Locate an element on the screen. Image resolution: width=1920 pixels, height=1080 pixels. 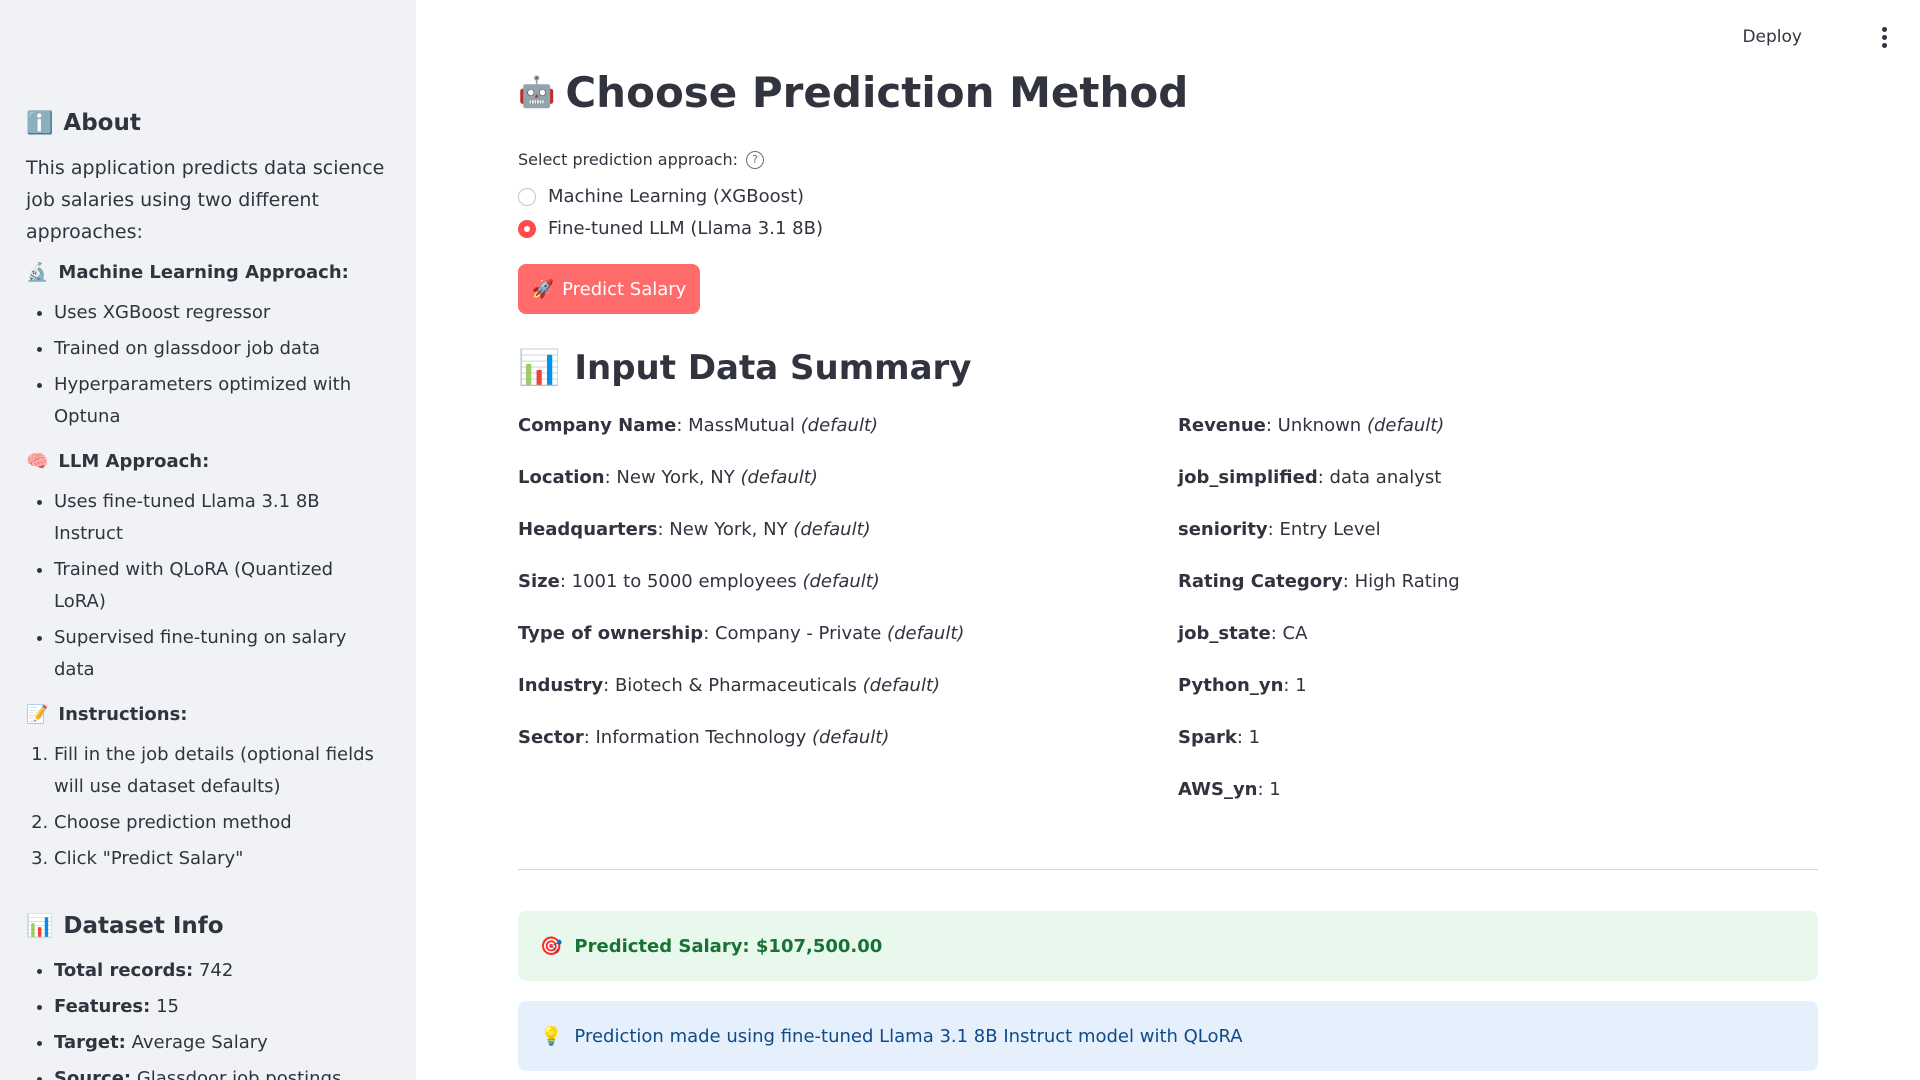
radio-label-ml: Machine Learning (XGBoost) is located at coordinates (676, 196).